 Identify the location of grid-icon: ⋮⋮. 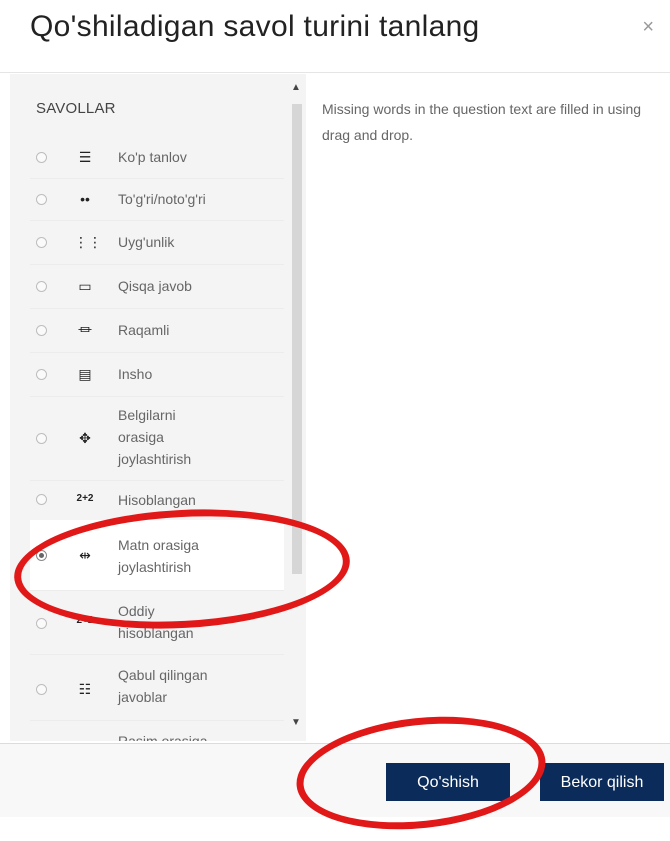
(88, 242).